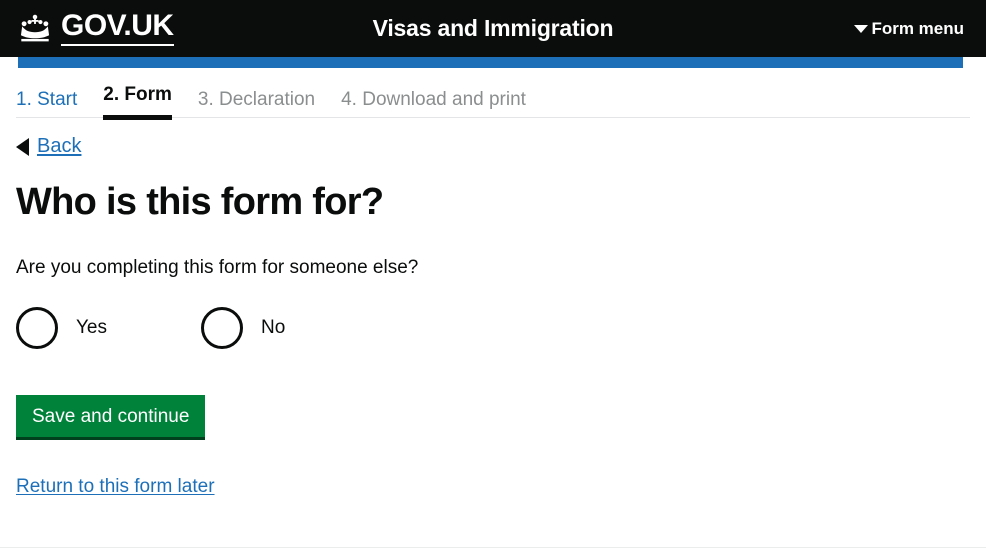  What do you see at coordinates (433, 104) in the screenshot?
I see `step-item-download-and-print: 4. Download and print` at bounding box center [433, 104].